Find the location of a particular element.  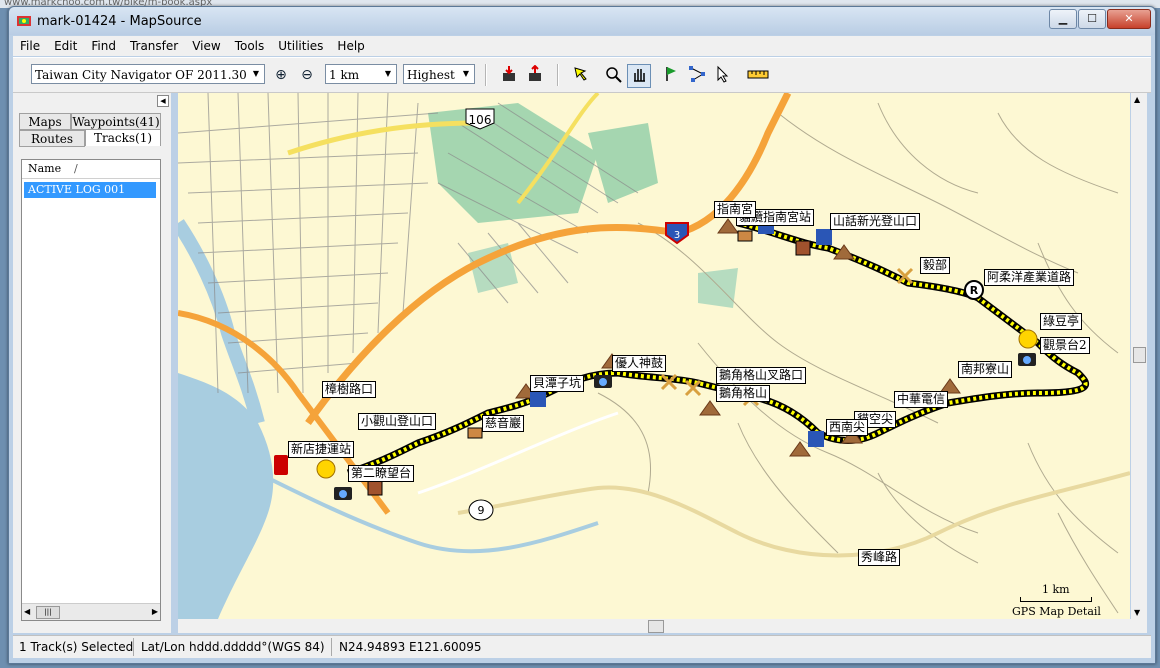

map-label: 綠豆亭 is located at coordinates (1061, 321).